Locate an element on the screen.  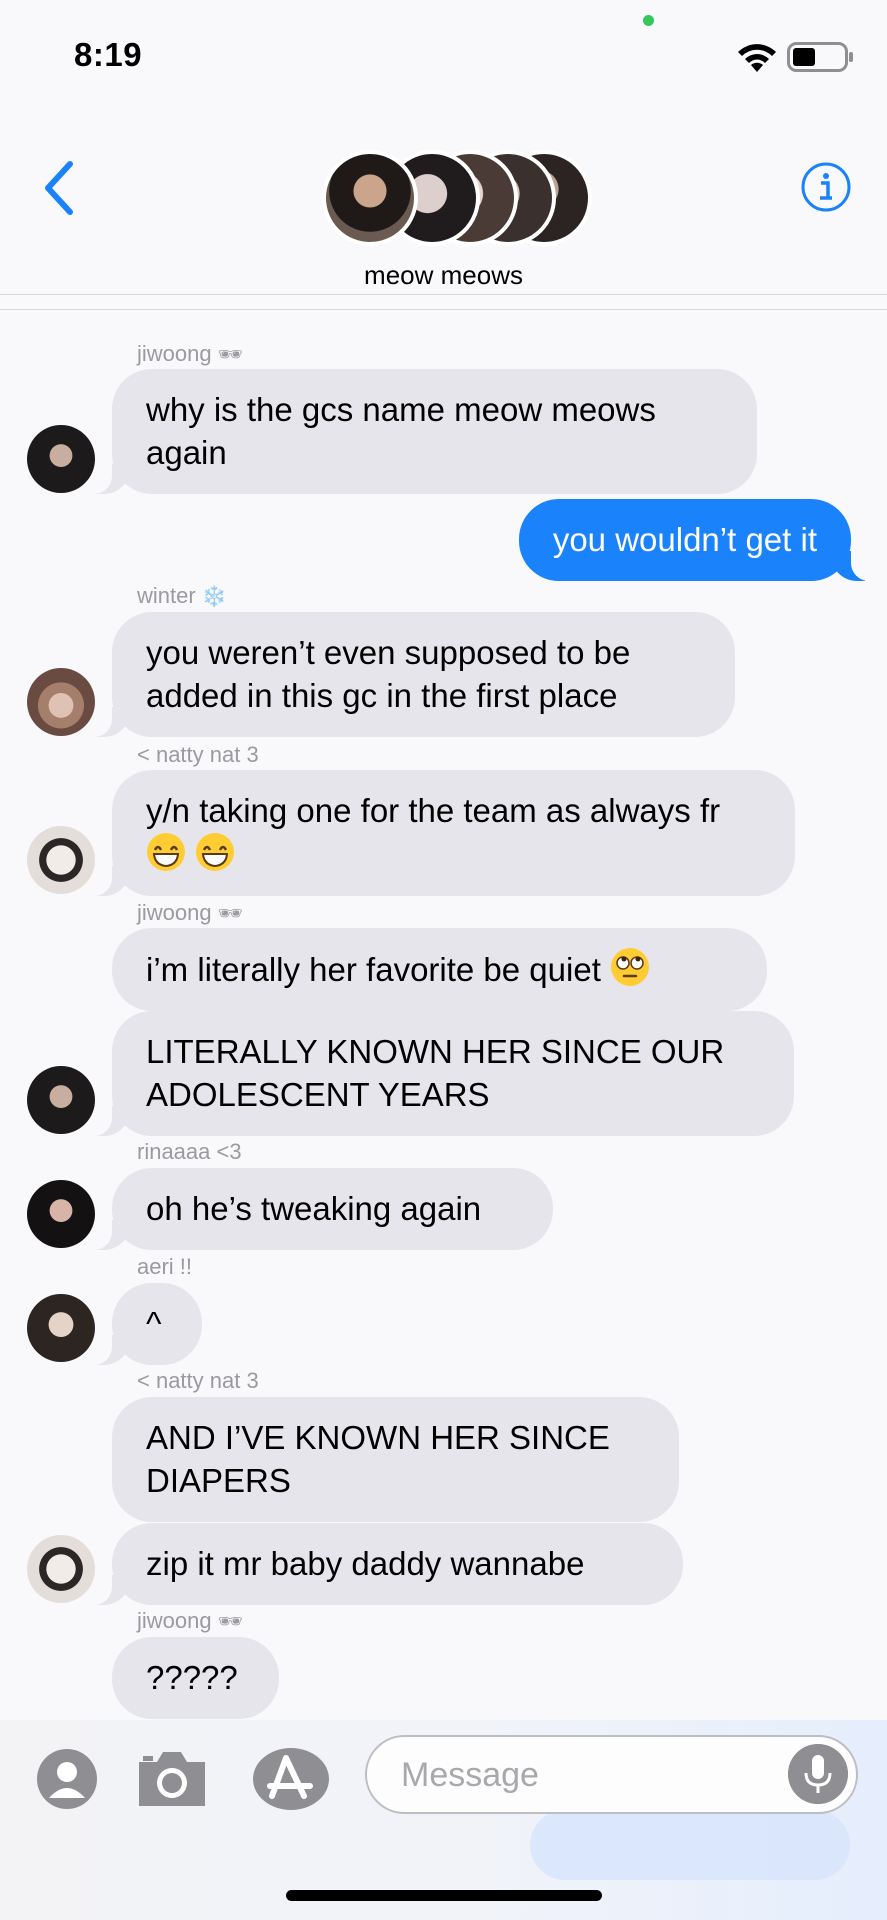
message-text: ^ is located at coordinates (154, 1323).